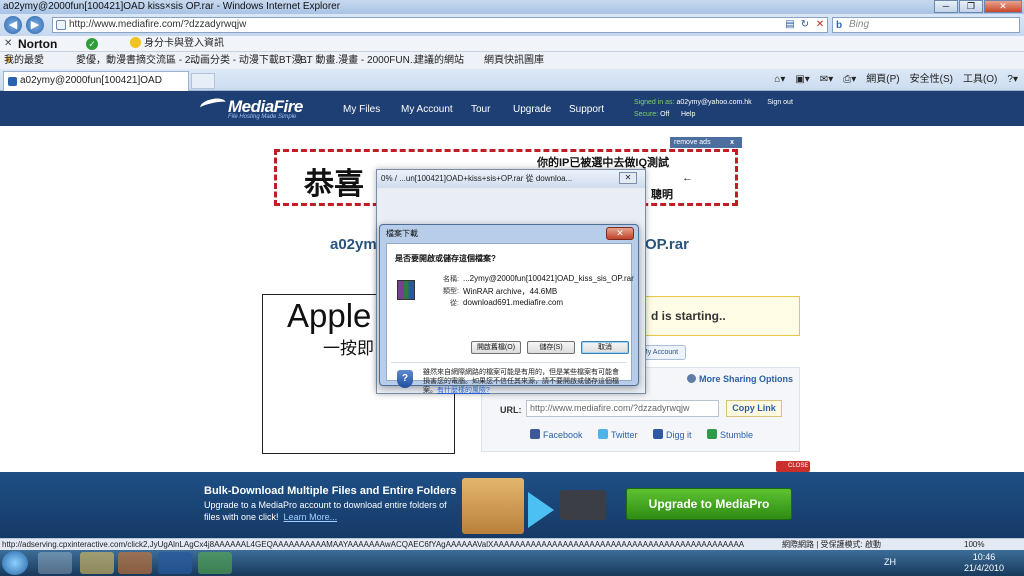 The image size is (1024, 576). What do you see at coordinates (654, 102) in the screenshot?
I see `signed-in-label: Signed in as:` at bounding box center [654, 102].